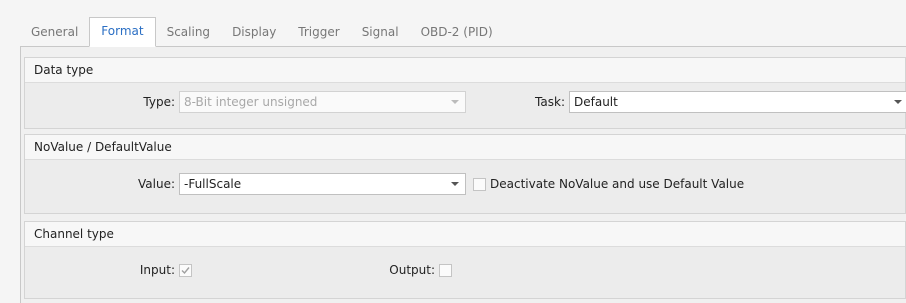 This screenshot has width=906, height=303. What do you see at coordinates (54, 32) in the screenshot?
I see `tab-general: General` at bounding box center [54, 32].